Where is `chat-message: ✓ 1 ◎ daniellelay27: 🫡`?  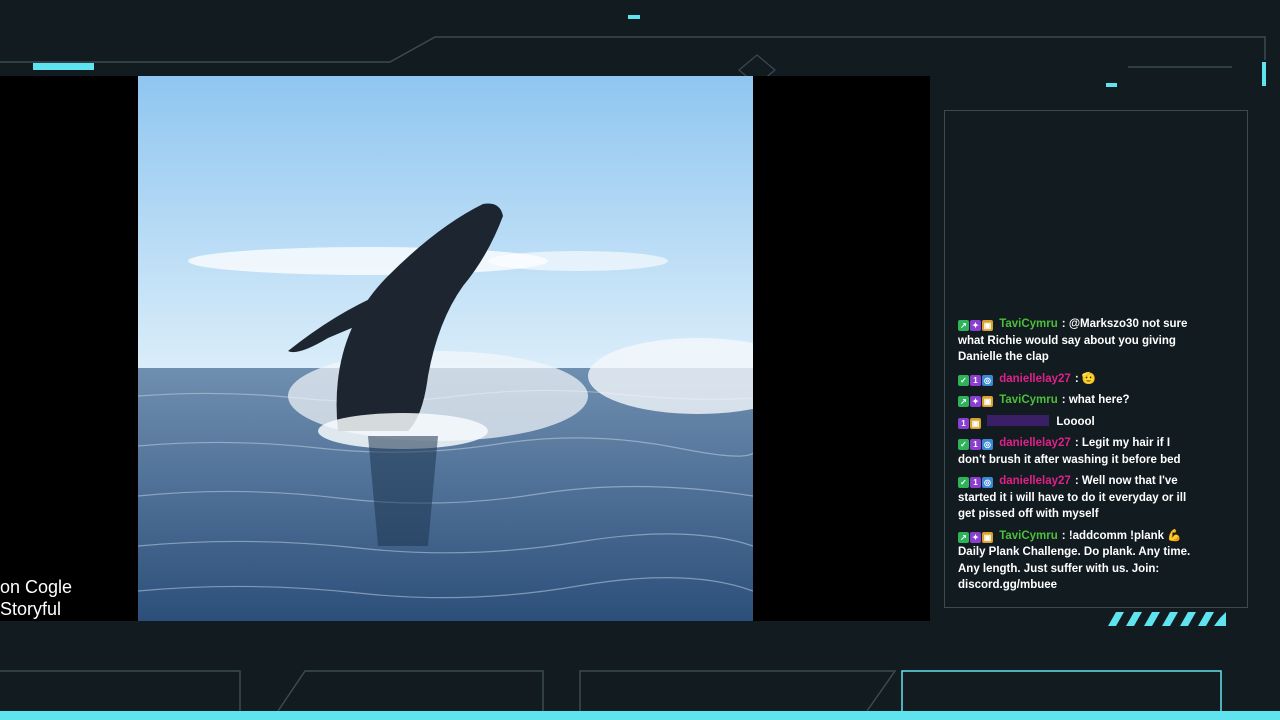
chat-message: ✓ 1 ◎ daniellelay27: 🫡 is located at coordinates (1078, 379).